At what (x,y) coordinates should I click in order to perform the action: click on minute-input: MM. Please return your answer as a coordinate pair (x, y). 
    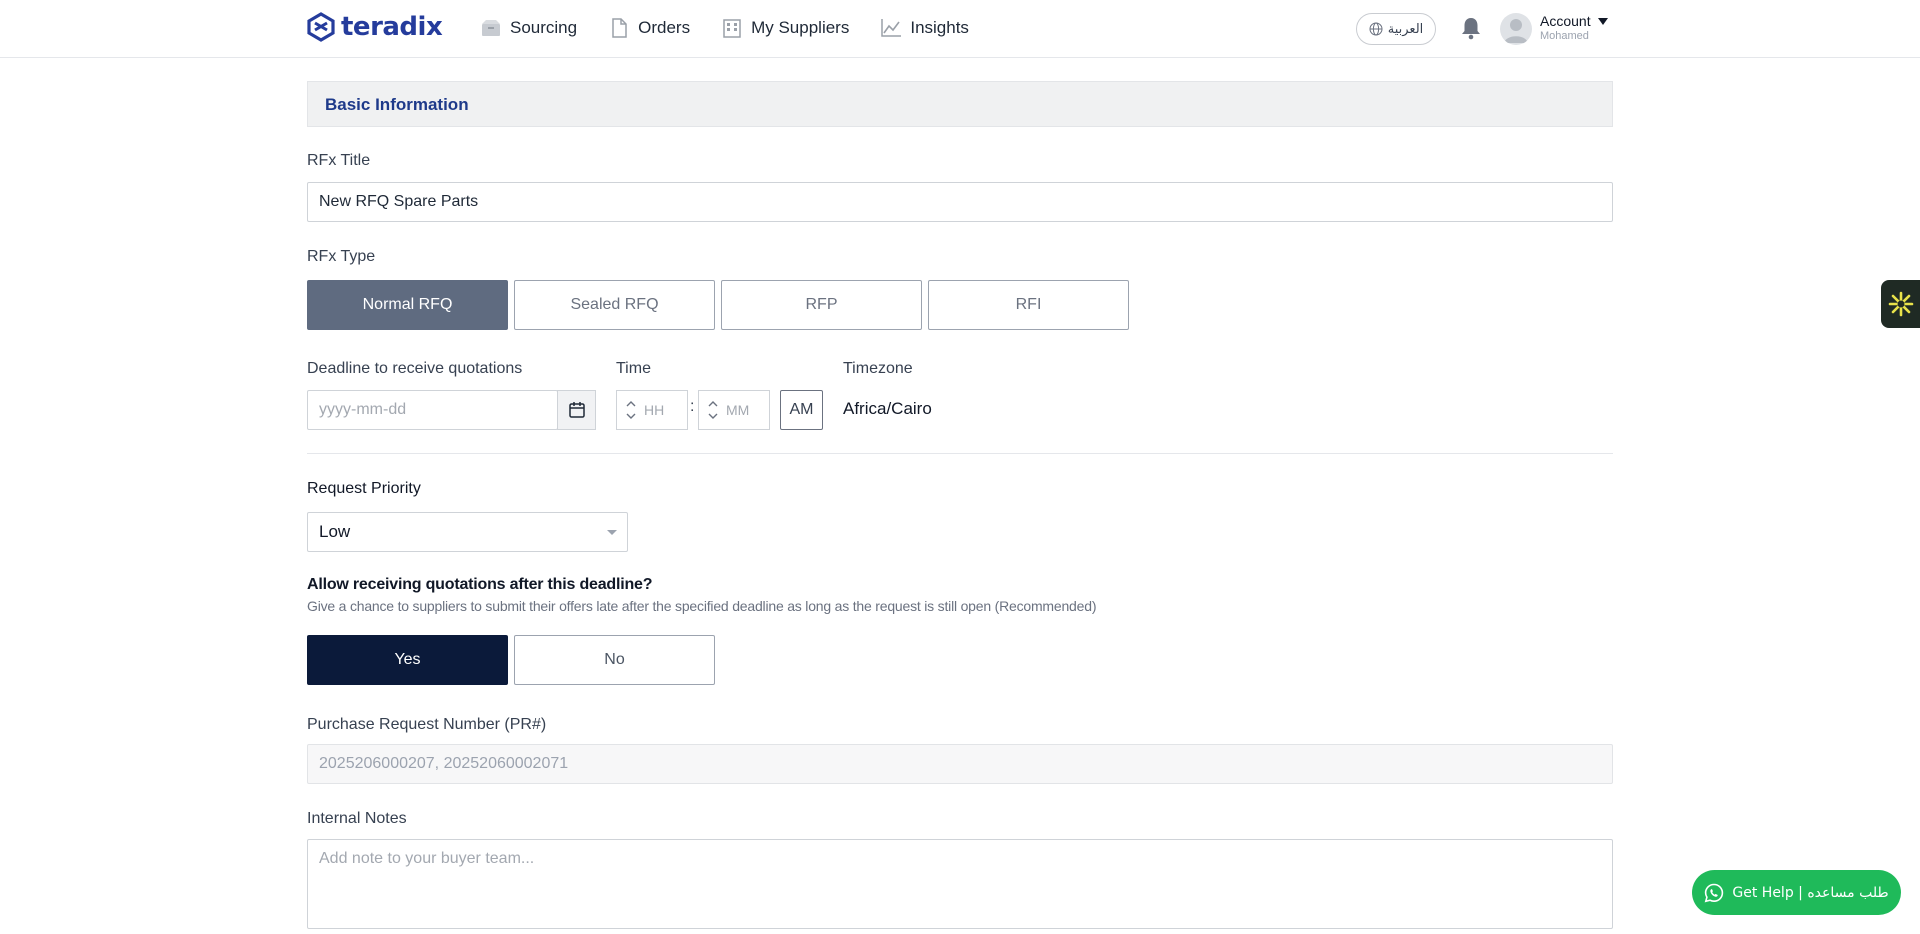
    Looking at the image, I should click on (734, 410).